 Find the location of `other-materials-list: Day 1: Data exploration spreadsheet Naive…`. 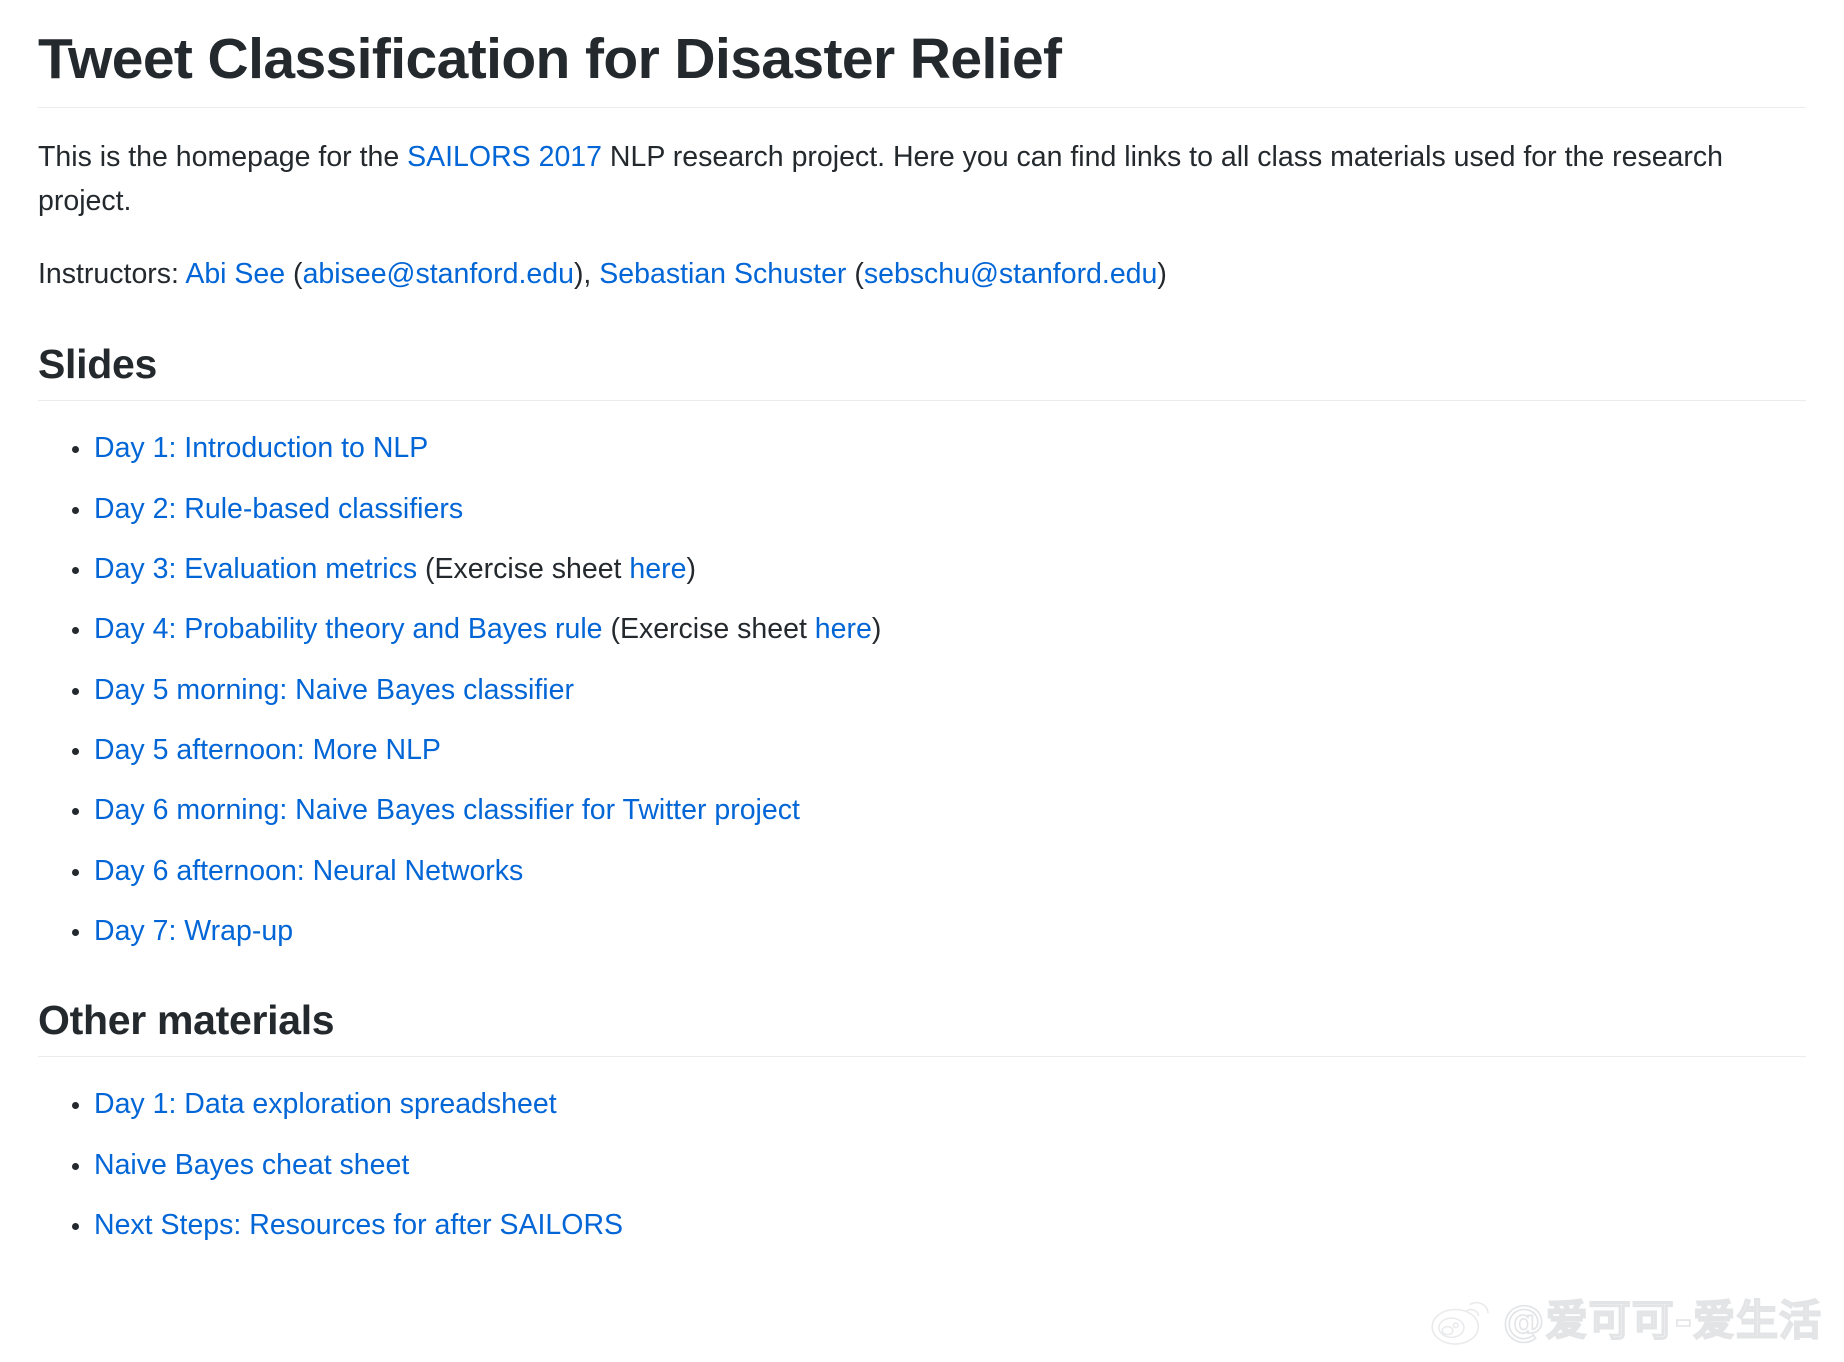

other-materials-list: Day 1: Data exploration spreadsheet Naive… is located at coordinates (922, 1165).